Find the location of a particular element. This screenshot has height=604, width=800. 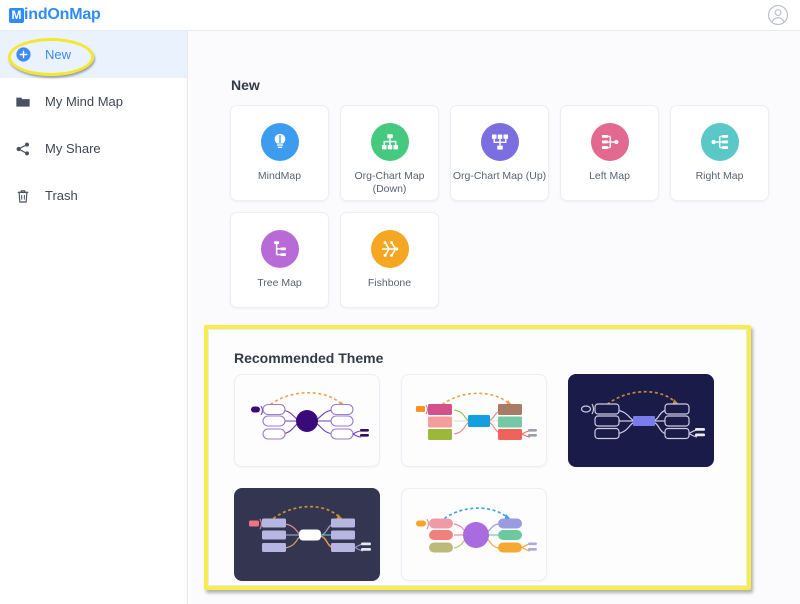

sidebar-item-label: New is located at coordinates (58, 54).